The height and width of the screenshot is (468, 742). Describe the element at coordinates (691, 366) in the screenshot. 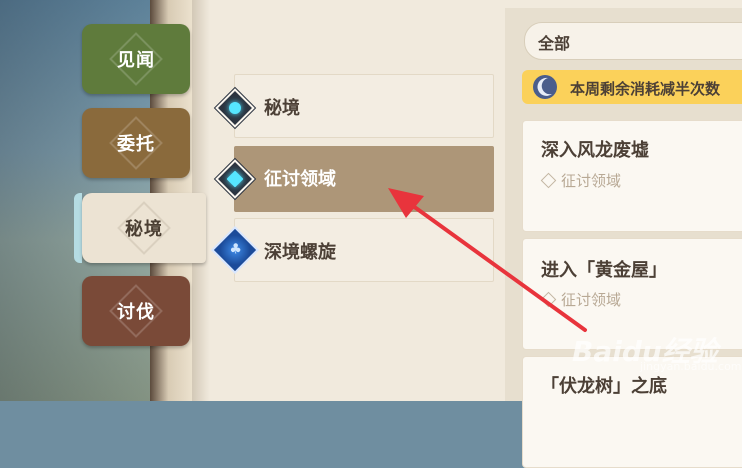

I see `watermark-subtext: jingyan.baidu.com` at that location.